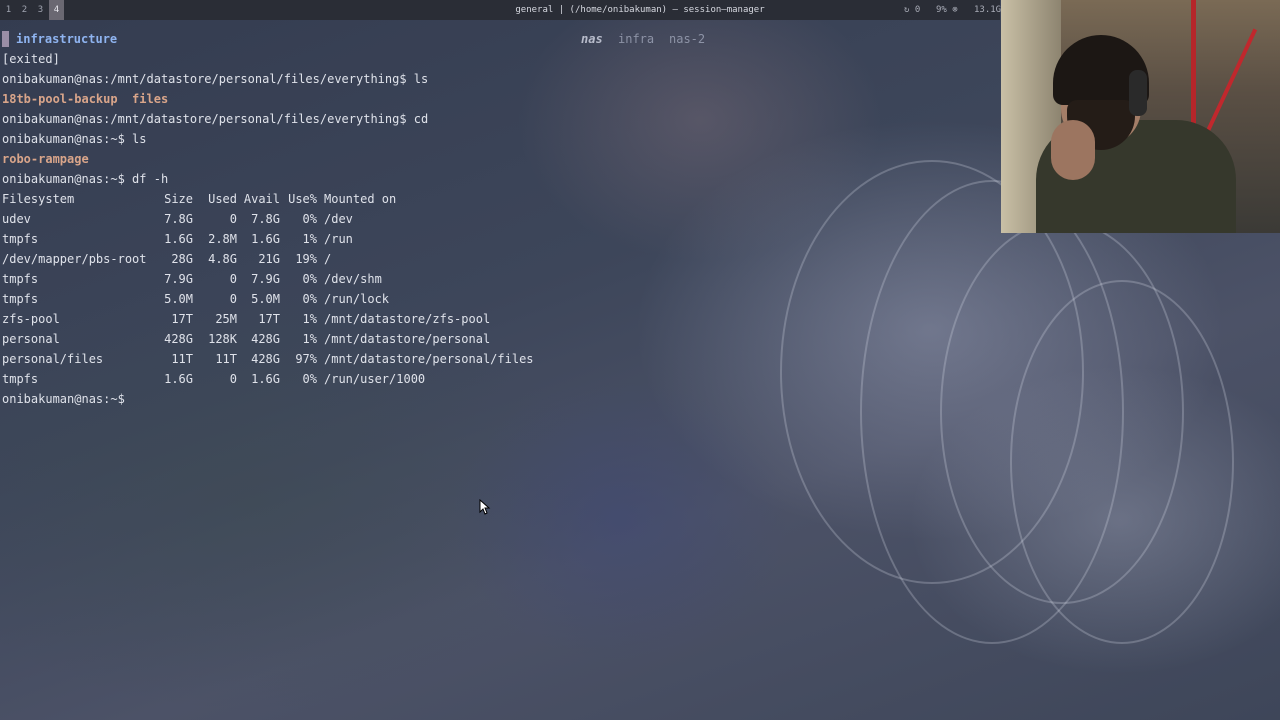 The width and height of the screenshot is (1280, 720). What do you see at coordinates (60, 99) in the screenshot?
I see `directory-entry: 18tb-pool-backup` at bounding box center [60, 99].